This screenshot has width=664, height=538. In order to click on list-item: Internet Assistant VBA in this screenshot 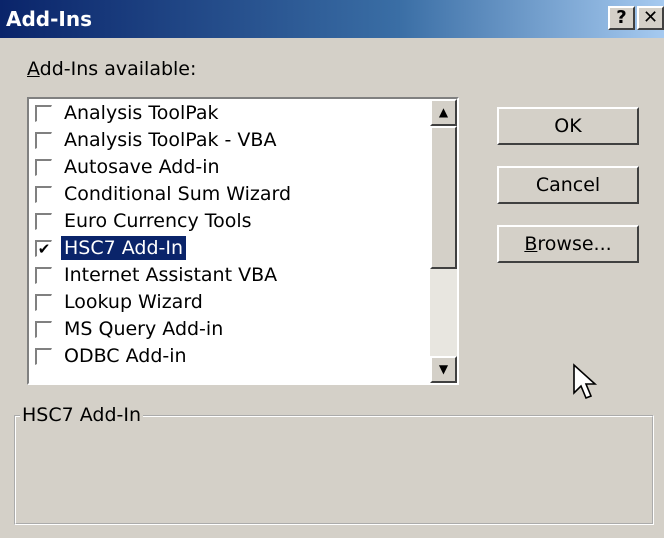, I will do `click(231, 275)`.